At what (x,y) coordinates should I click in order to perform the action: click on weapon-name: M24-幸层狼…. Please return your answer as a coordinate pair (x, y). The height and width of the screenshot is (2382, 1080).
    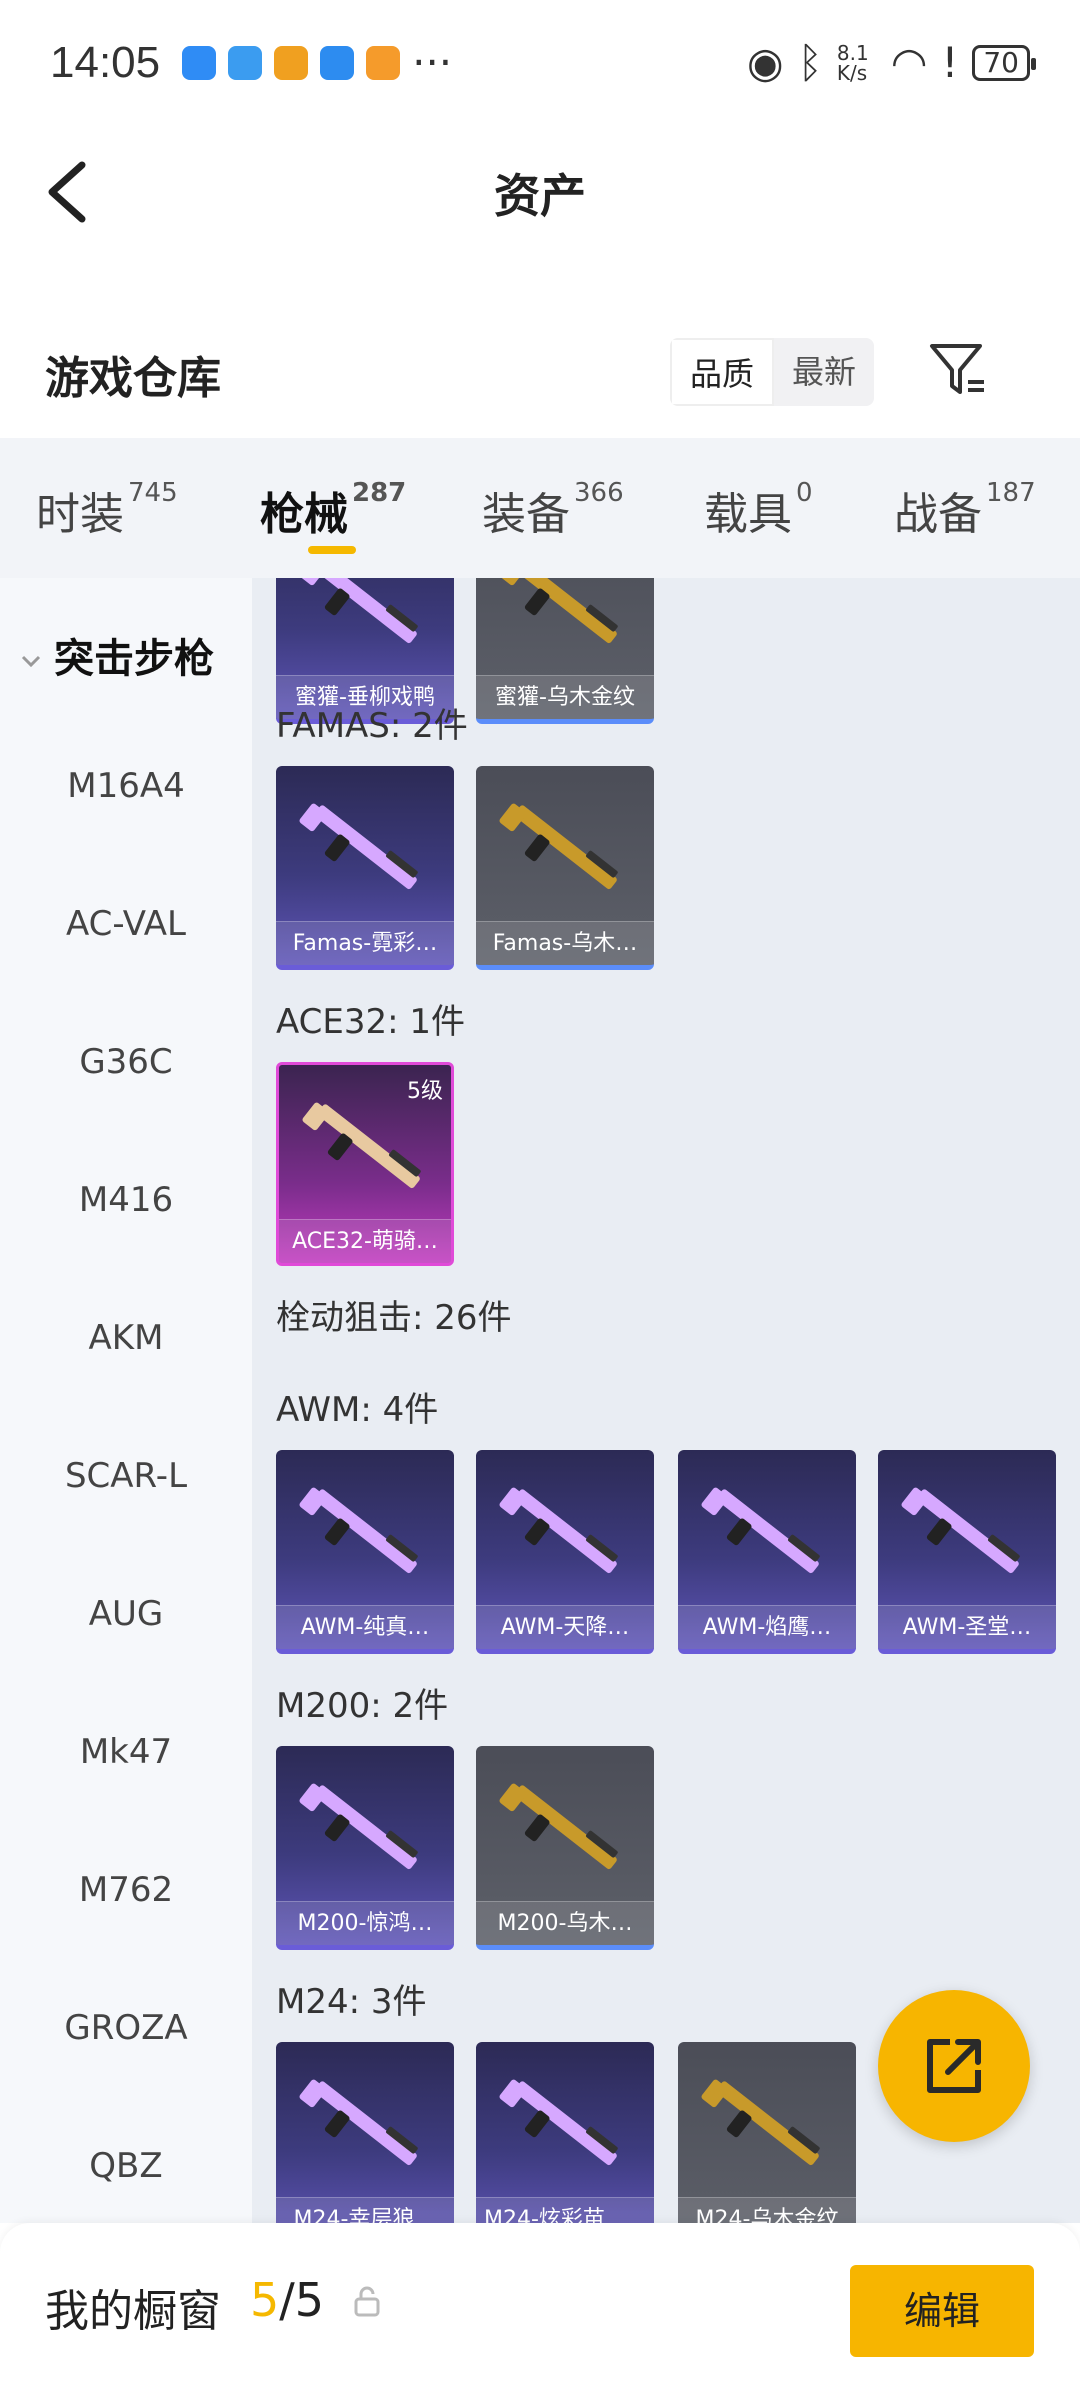
    Looking at the image, I should click on (365, 2210).